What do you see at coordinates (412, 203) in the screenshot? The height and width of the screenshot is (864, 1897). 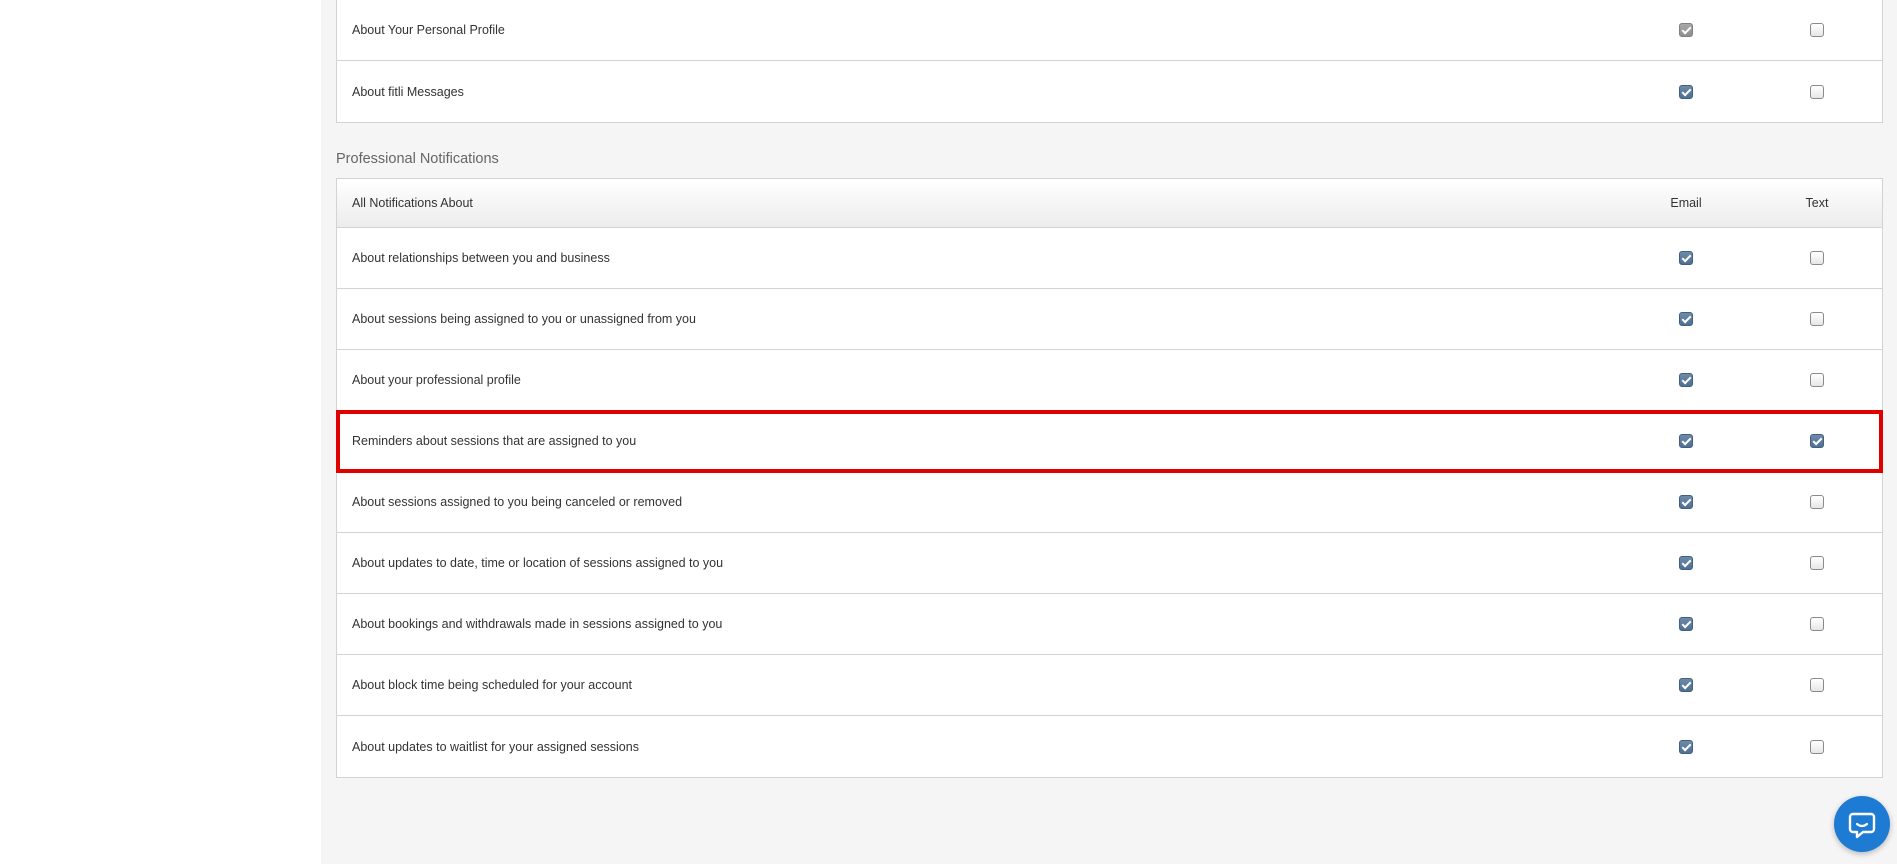 I see `header-label: All Notifications About` at bounding box center [412, 203].